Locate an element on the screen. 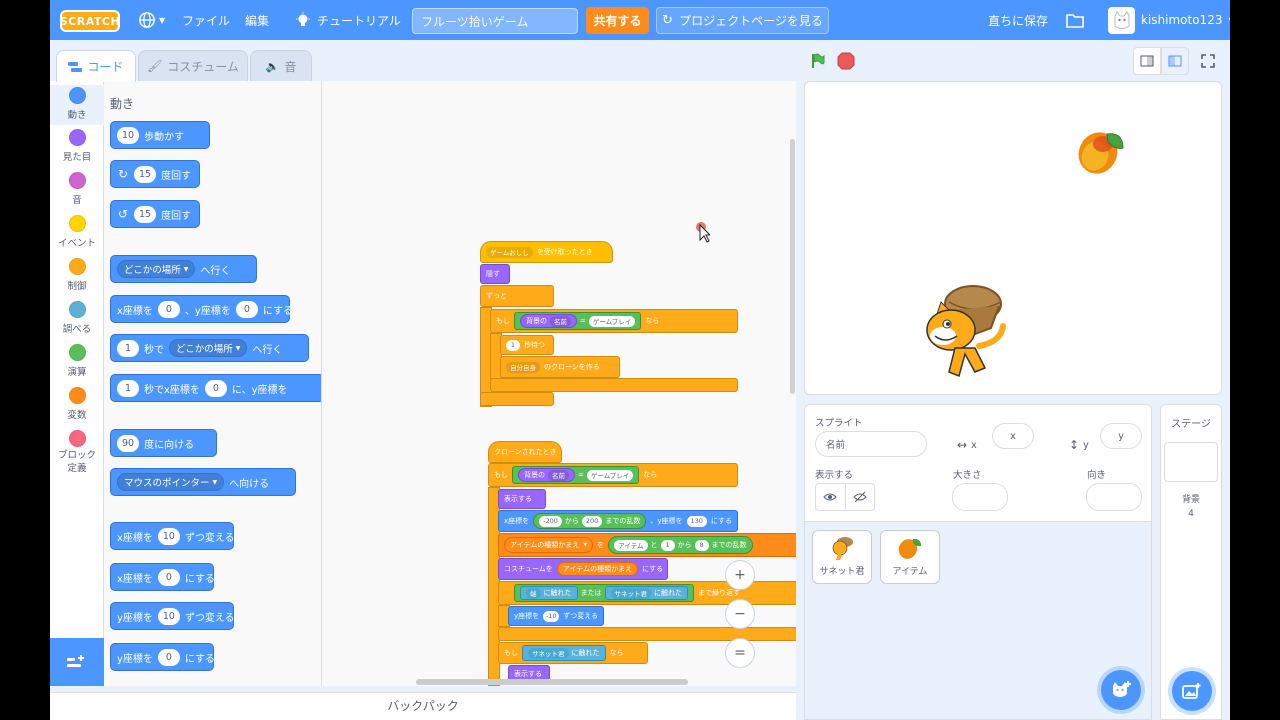 The image size is (1280, 720). block-set-x: x座標を 0 にする is located at coordinates (162, 577).